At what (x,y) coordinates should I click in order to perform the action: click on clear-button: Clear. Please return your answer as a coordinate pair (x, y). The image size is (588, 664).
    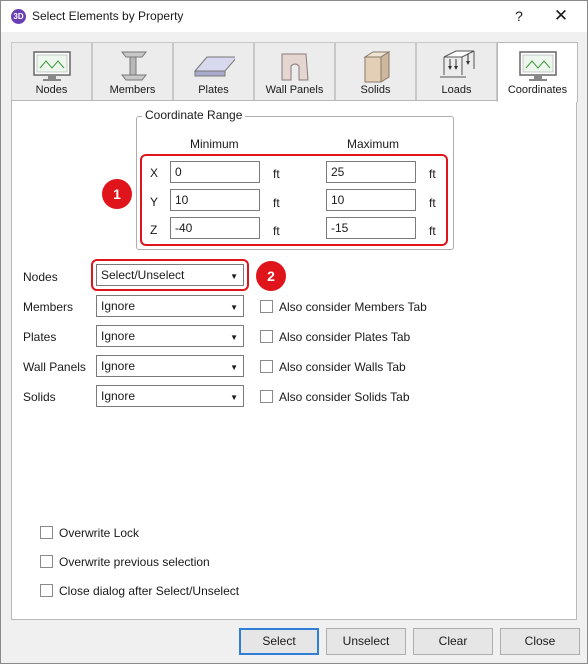
    Looking at the image, I should click on (453, 641).